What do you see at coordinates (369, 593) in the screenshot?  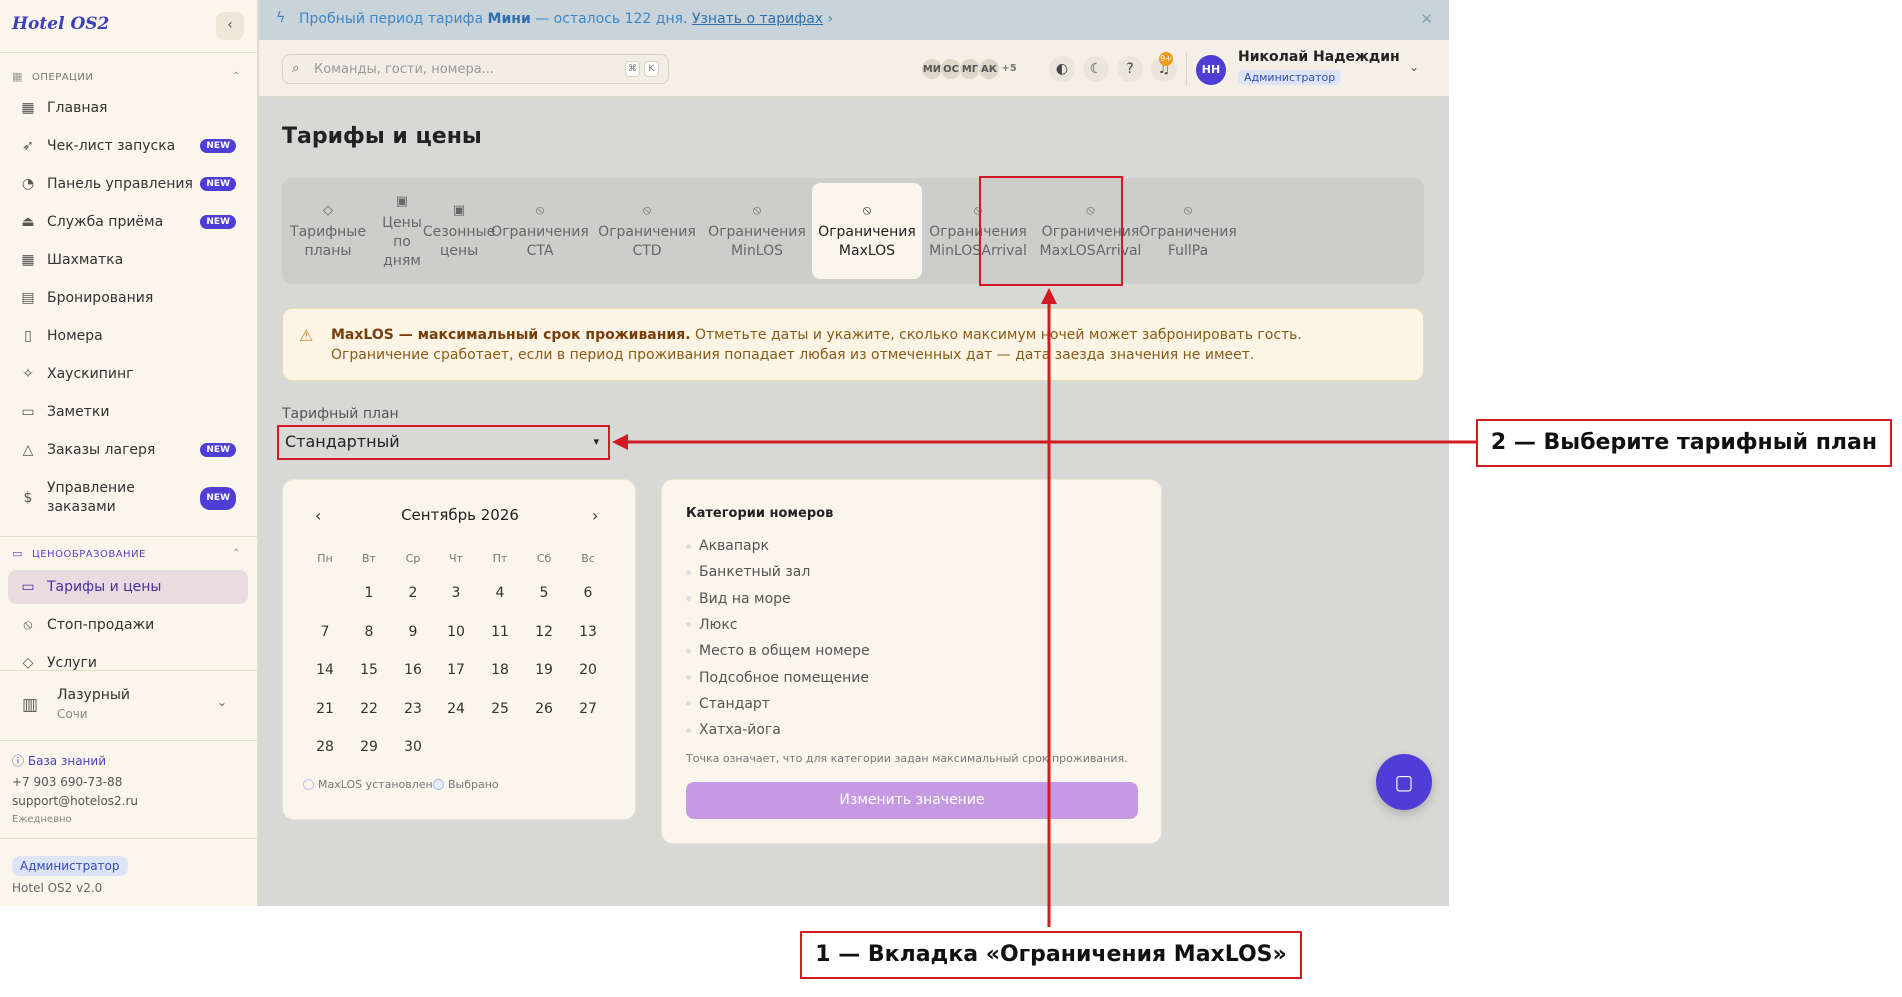 I see `calendar-day: 1` at bounding box center [369, 593].